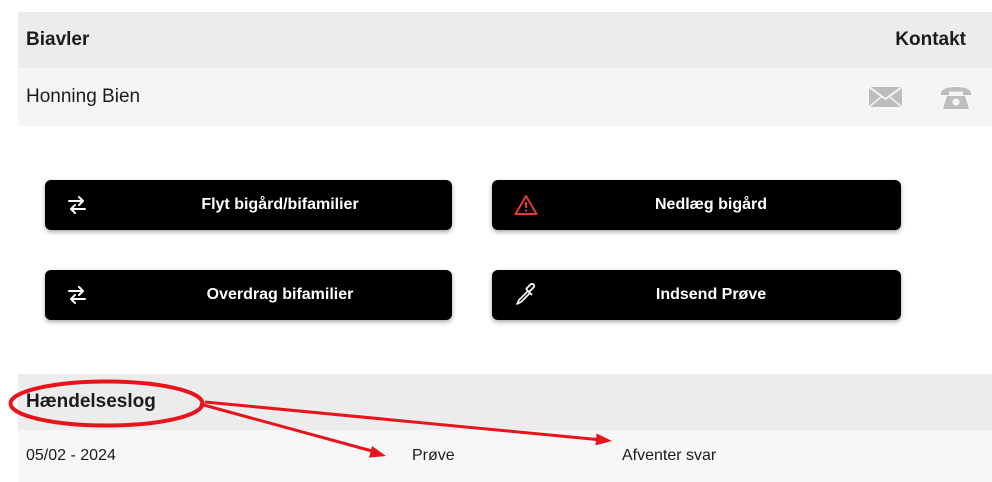  What do you see at coordinates (710, 204) in the screenshot?
I see `close-apiary-label: Nedlæg bigård` at bounding box center [710, 204].